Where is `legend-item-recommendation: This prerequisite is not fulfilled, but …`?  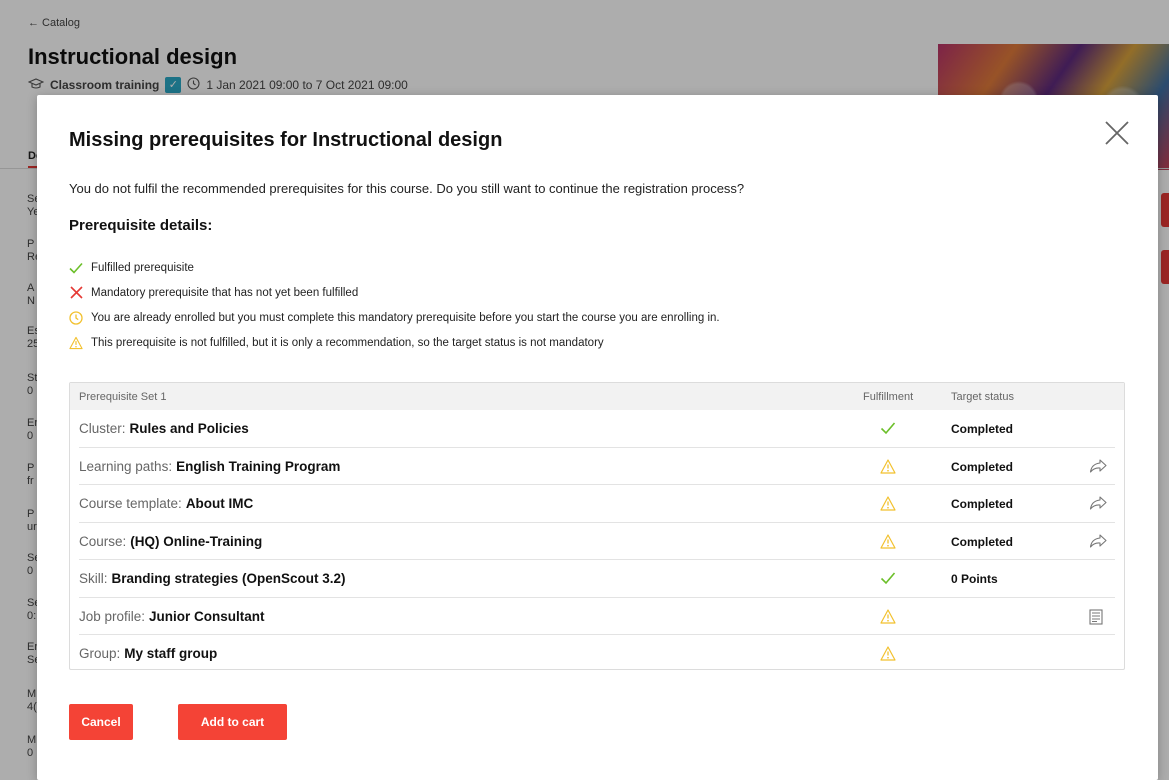
legend-item-recommendation: This prerequisite is not fulfilled, but … is located at coordinates (394, 342).